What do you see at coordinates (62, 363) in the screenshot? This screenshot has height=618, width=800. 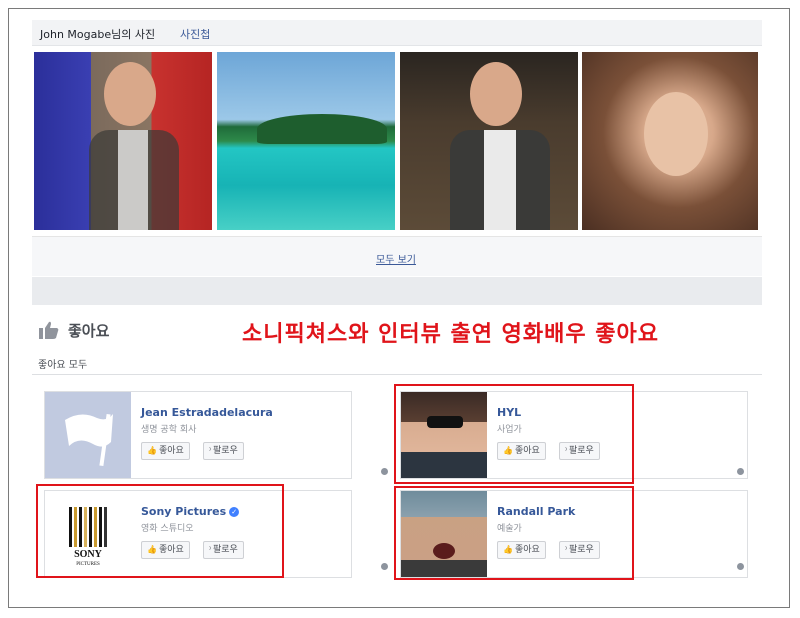 I see `likes-all-tab: 좋아요 모두` at bounding box center [62, 363].